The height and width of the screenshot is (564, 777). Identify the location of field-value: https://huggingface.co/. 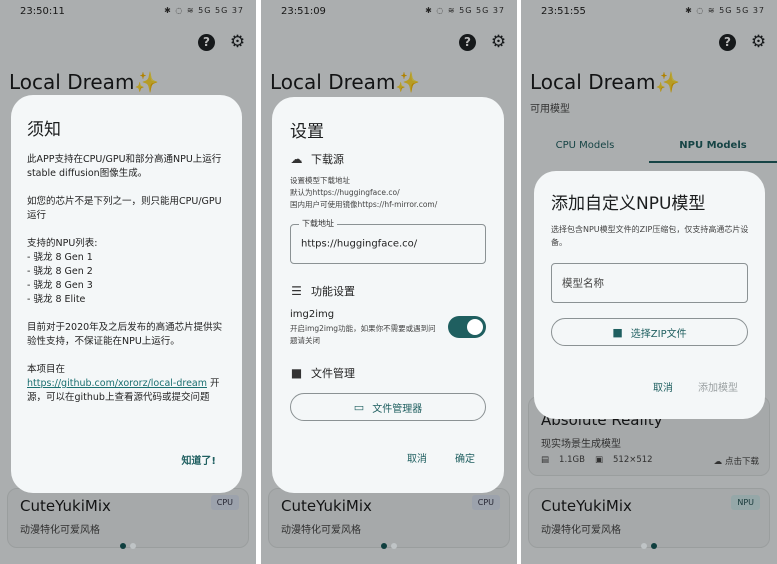
(359, 244).